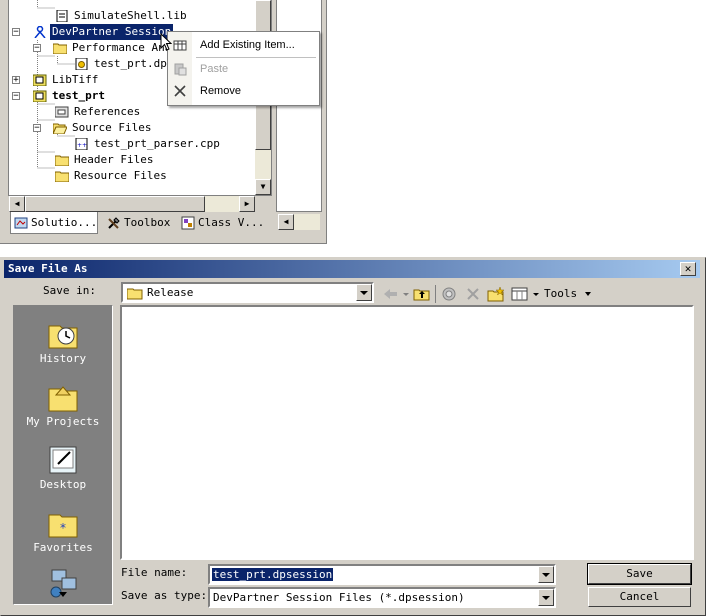 The image size is (706, 616). Describe the element at coordinates (62, 16) in the screenshot. I see `file-icon` at that location.